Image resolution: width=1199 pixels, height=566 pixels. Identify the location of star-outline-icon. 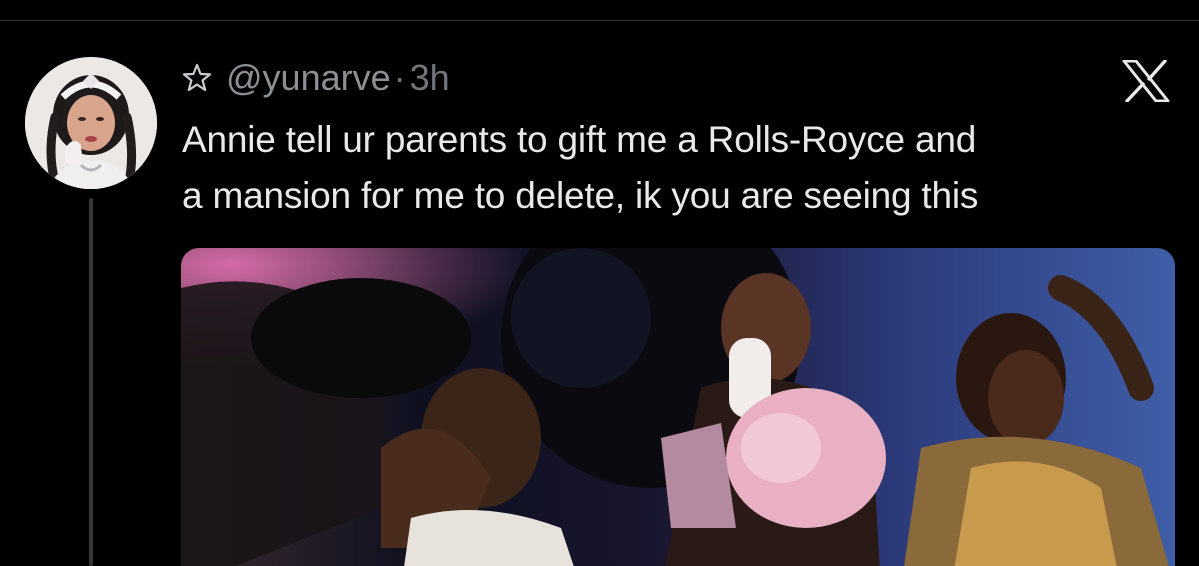
(197, 77).